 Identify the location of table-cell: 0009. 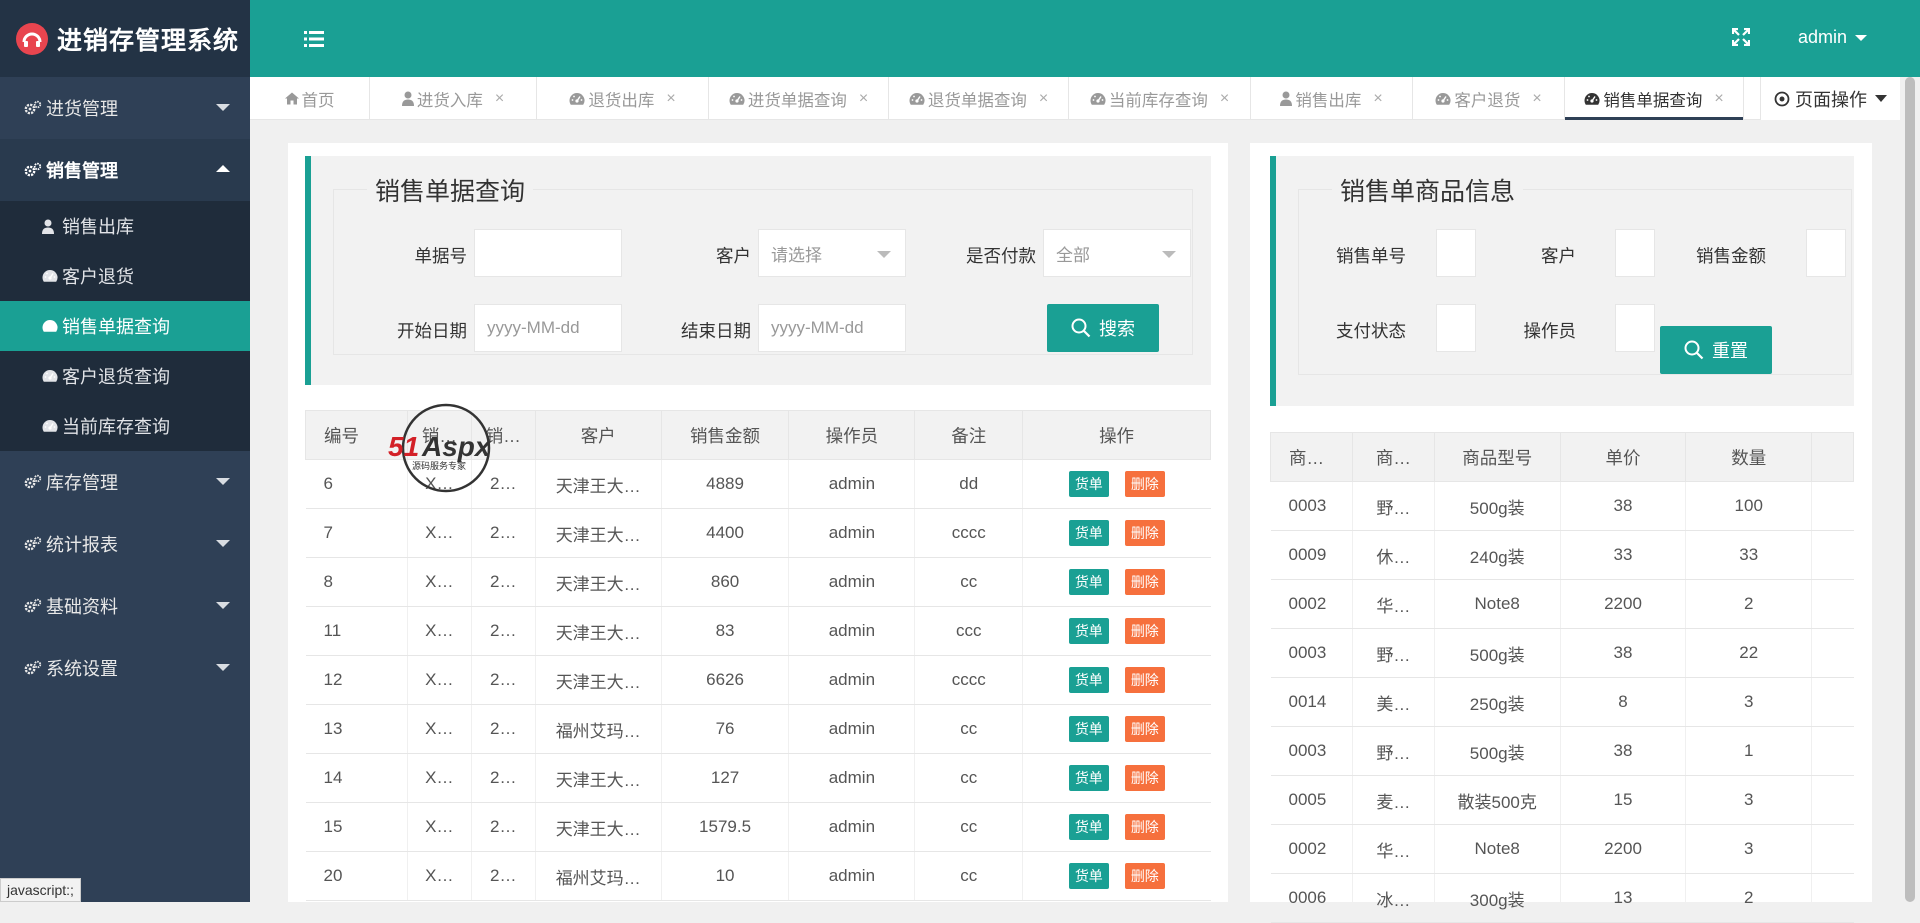
(1311, 555).